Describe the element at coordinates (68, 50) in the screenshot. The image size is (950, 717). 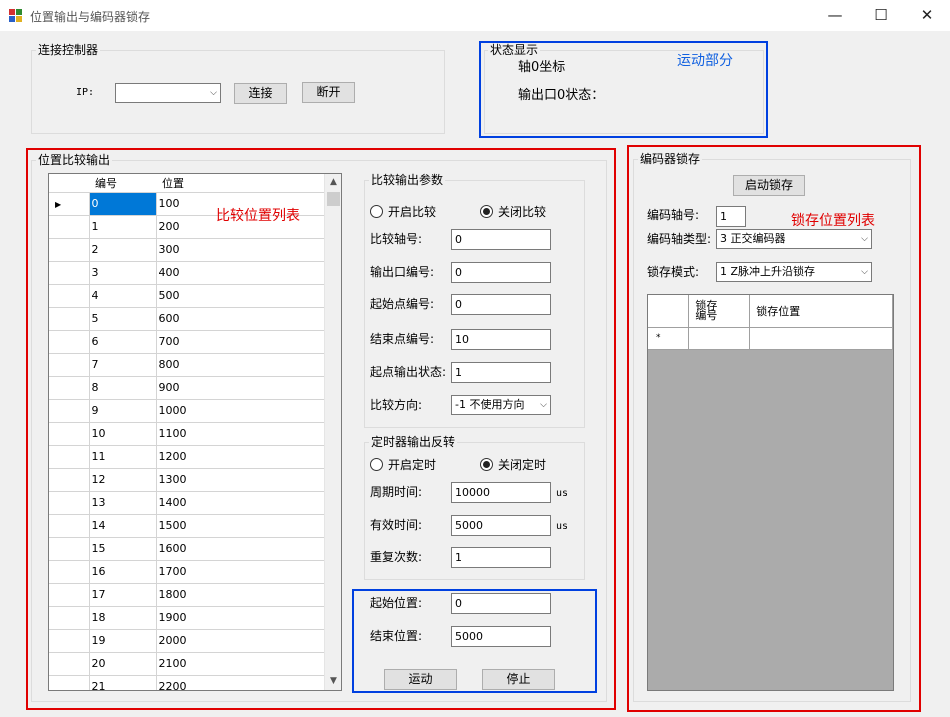
I see `connect-group-title: 连接控制器` at that location.